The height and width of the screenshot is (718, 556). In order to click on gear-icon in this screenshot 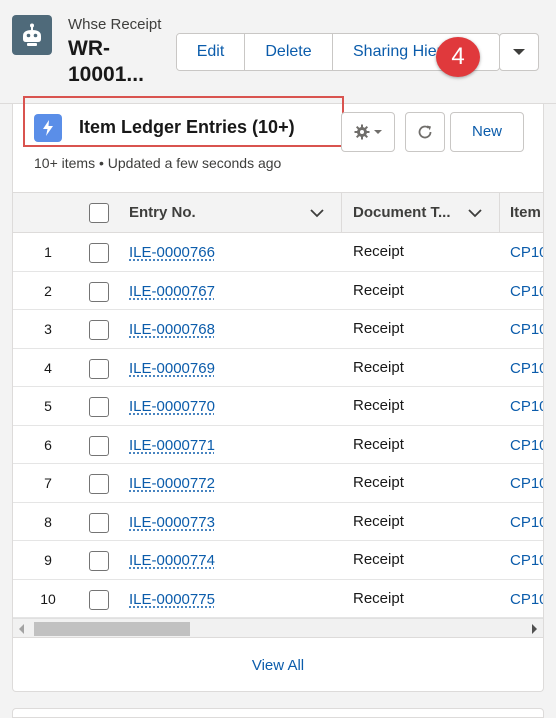, I will do `click(362, 132)`.